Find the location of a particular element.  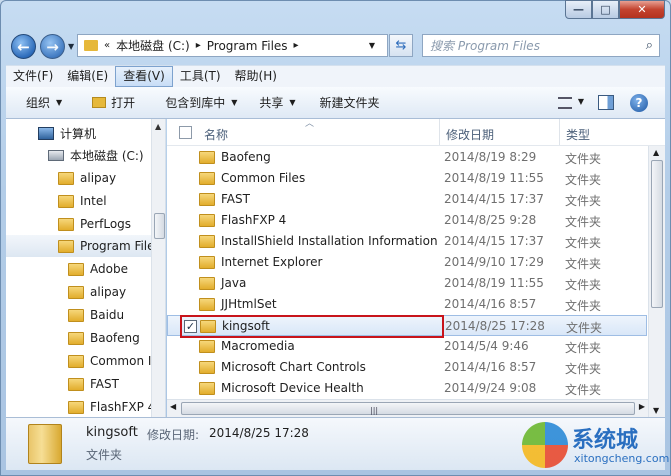

scroll-right-icon: ▶ is located at coordinates (642, 406).